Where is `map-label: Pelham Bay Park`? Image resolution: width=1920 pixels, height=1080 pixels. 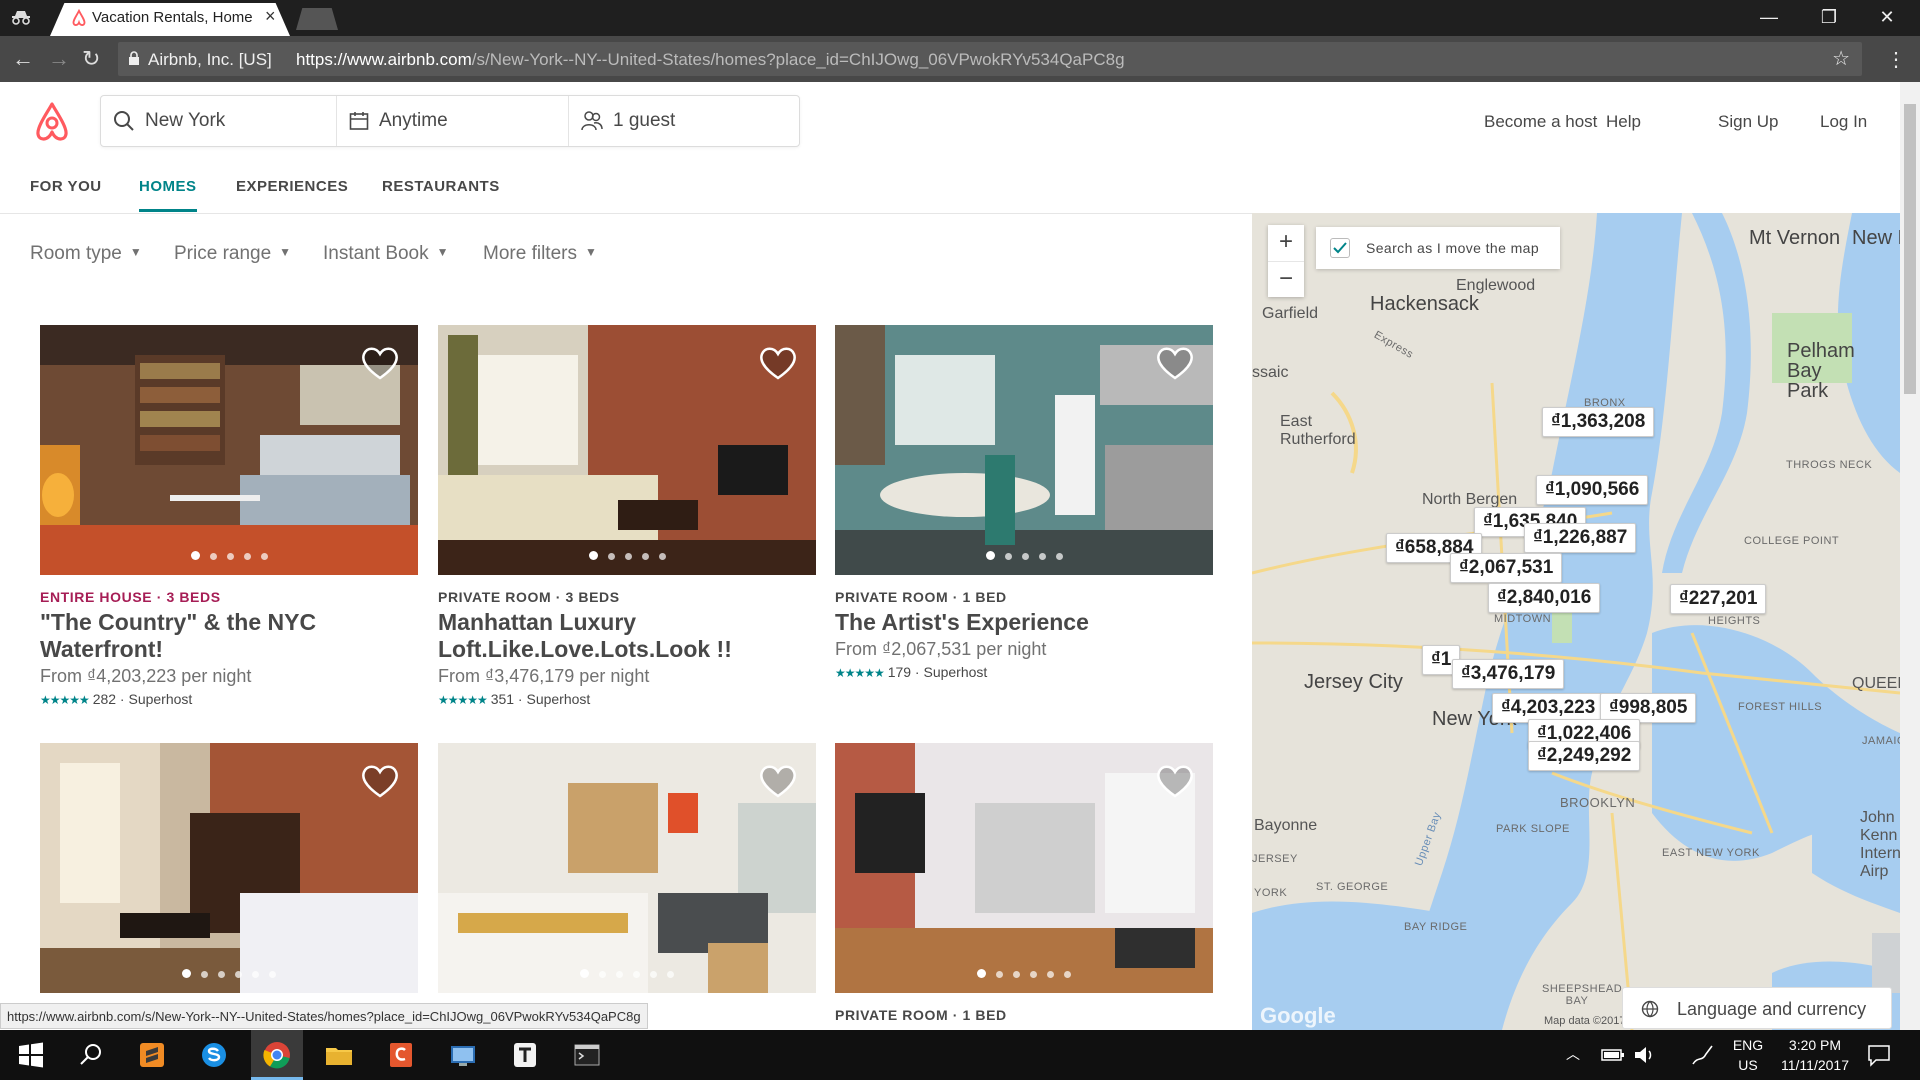
map-label: Pelham Bay Park is located at coordinates (1821, 371).